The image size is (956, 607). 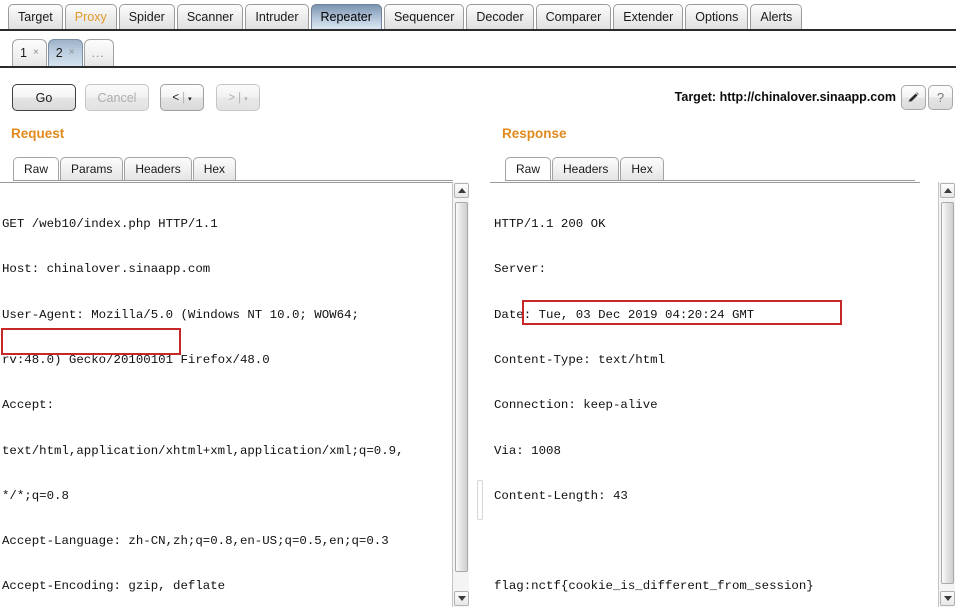 I want to click on response-line: Via: 1008, so click(x=527, y=450).